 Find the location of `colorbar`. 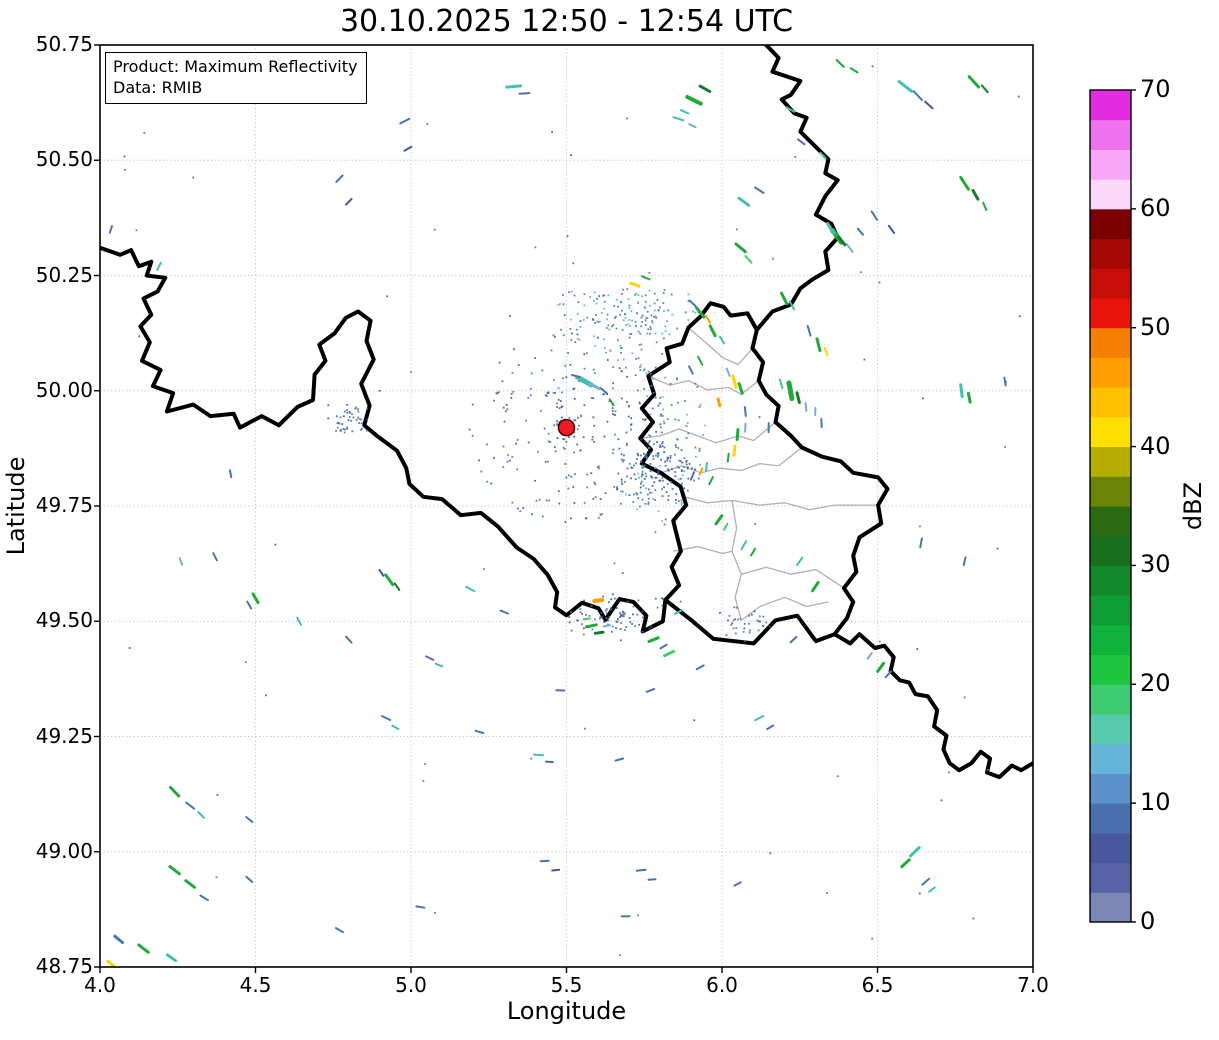

colorbar is located at coordinates (1112, 506).